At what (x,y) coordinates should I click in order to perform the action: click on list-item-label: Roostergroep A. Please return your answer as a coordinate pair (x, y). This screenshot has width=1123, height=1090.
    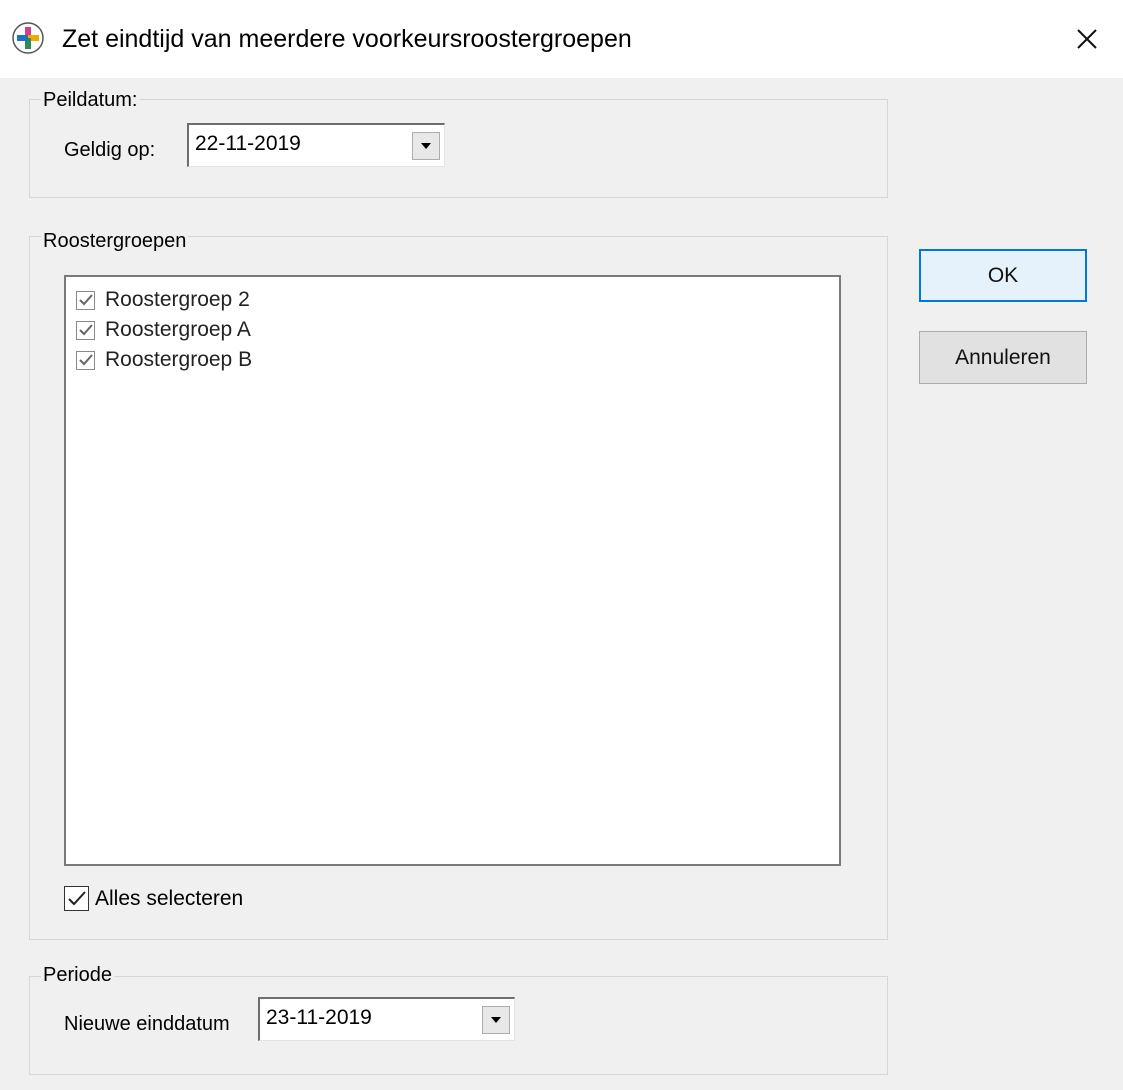
    Looking at the image, I should click on (178, 329).